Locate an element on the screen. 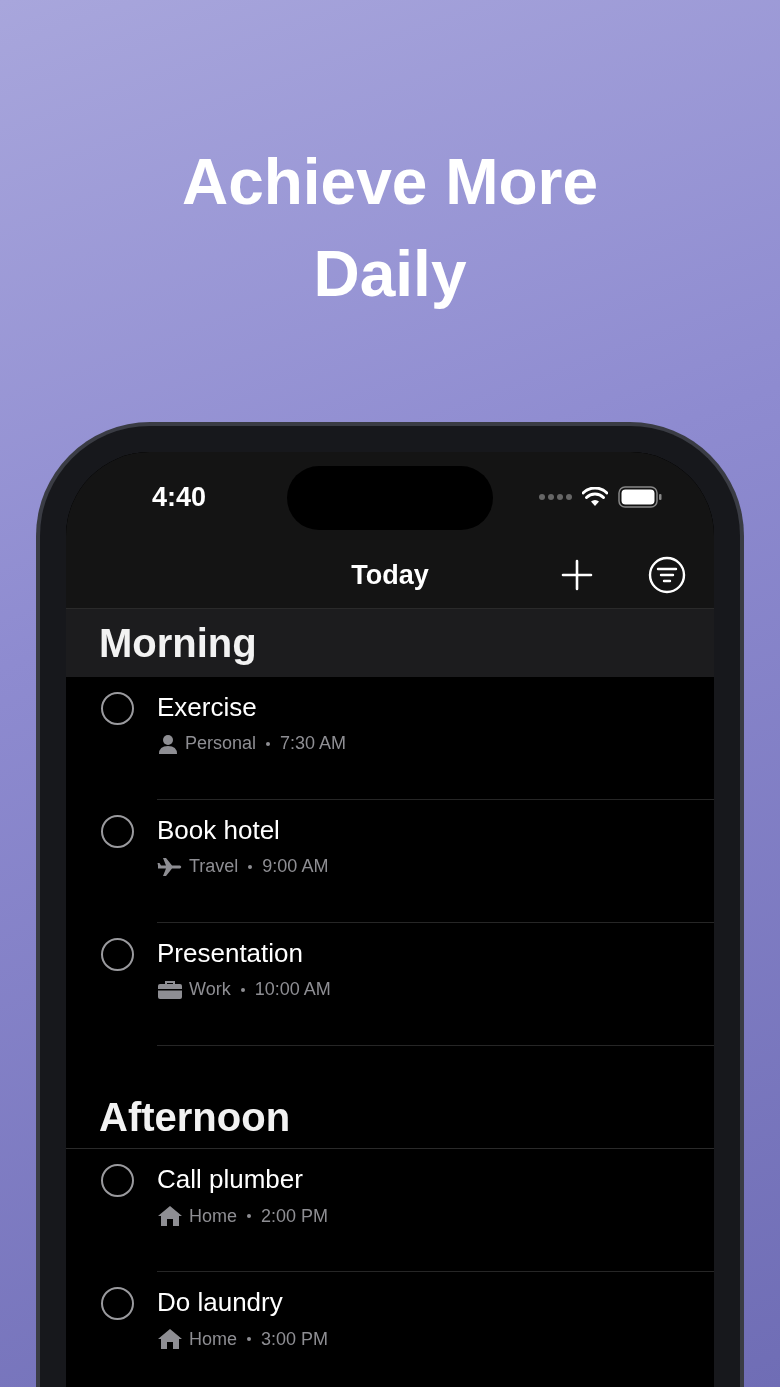 This screenshot has height=1387, width=780. battery-icon is located at coordinates (640, 497).